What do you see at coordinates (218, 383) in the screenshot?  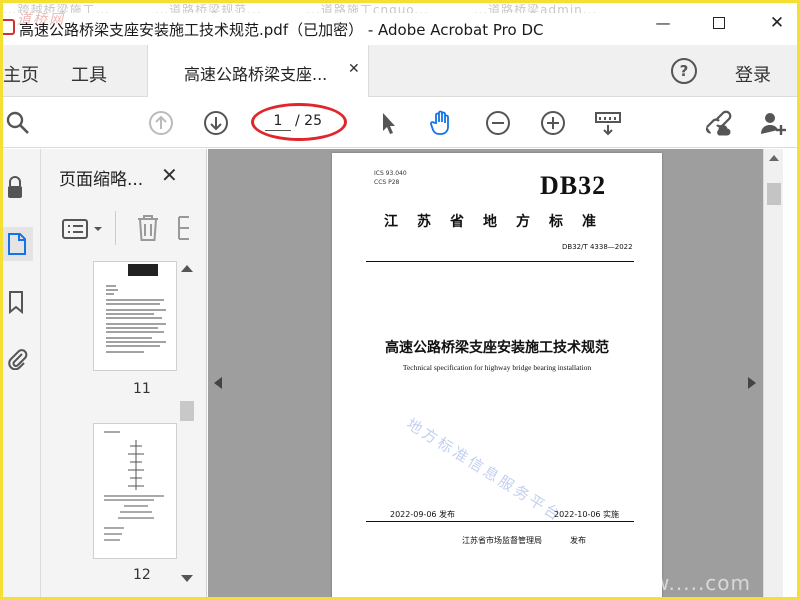 I see `collapse-left-panel-icon` at bounding box center [218, 383].